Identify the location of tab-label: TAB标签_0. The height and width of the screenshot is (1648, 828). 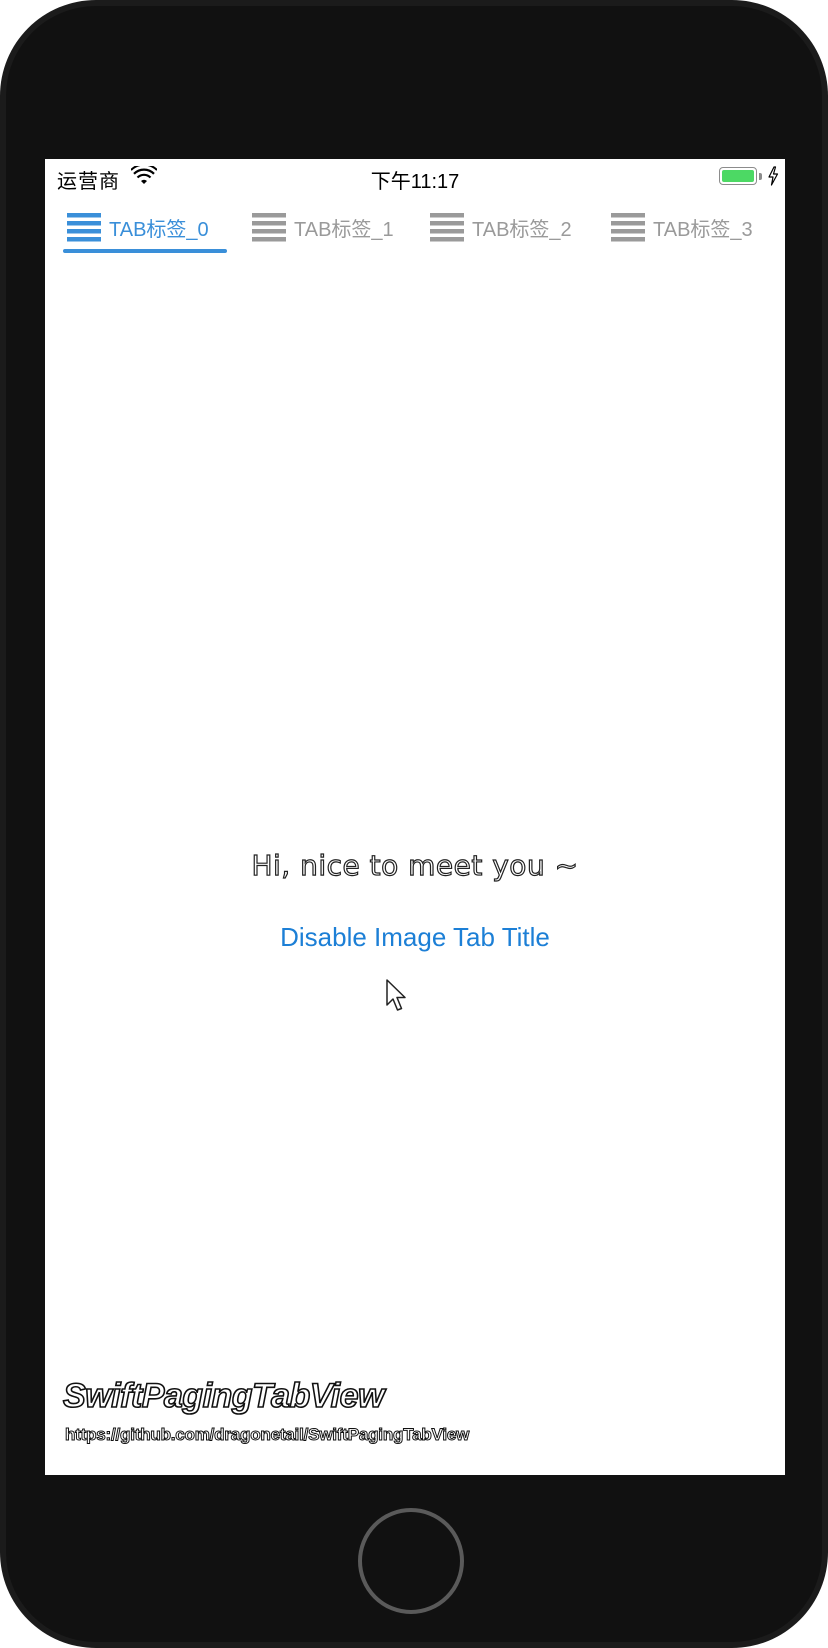
(159, 229).